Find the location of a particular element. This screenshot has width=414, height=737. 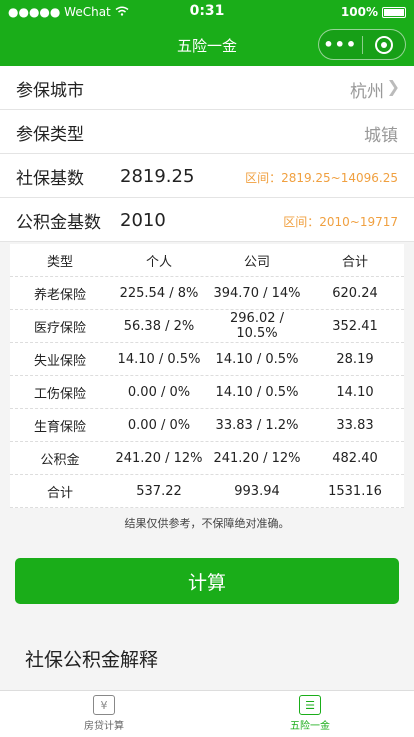

row-total: 28.19 is located at coordinates (355, 359).